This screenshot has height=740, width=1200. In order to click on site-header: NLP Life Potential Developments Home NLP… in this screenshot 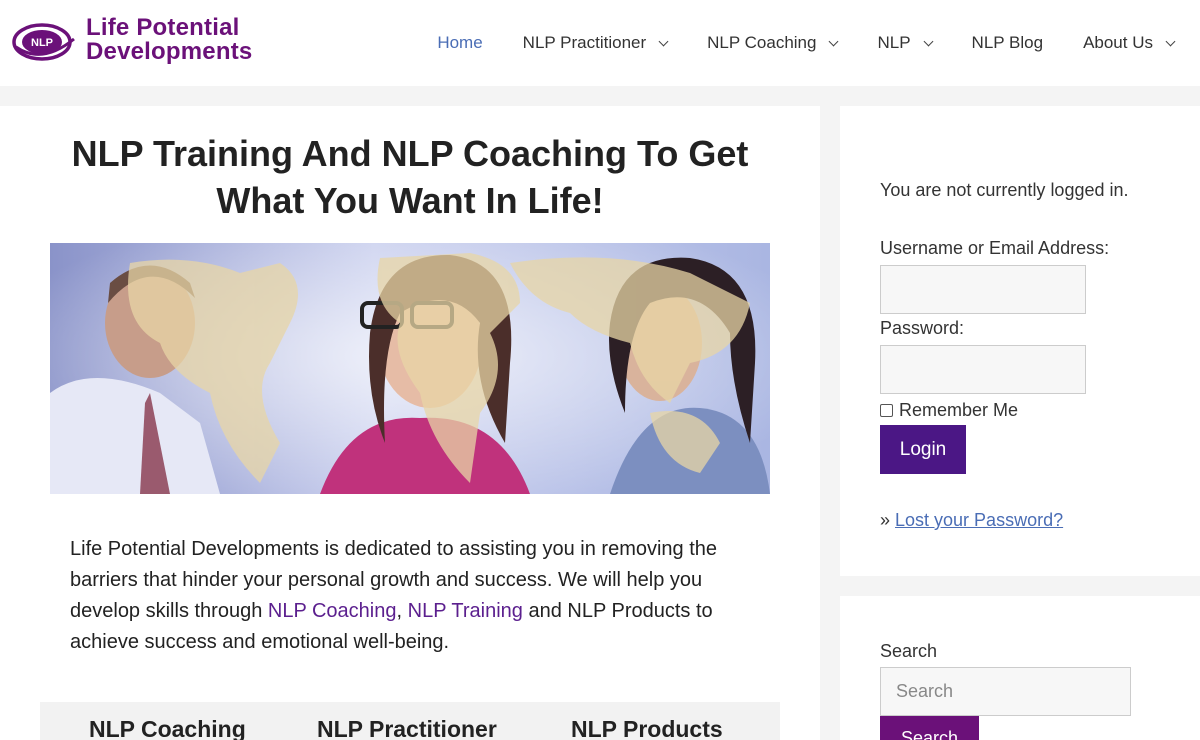, I will do `click(600, 43)`.